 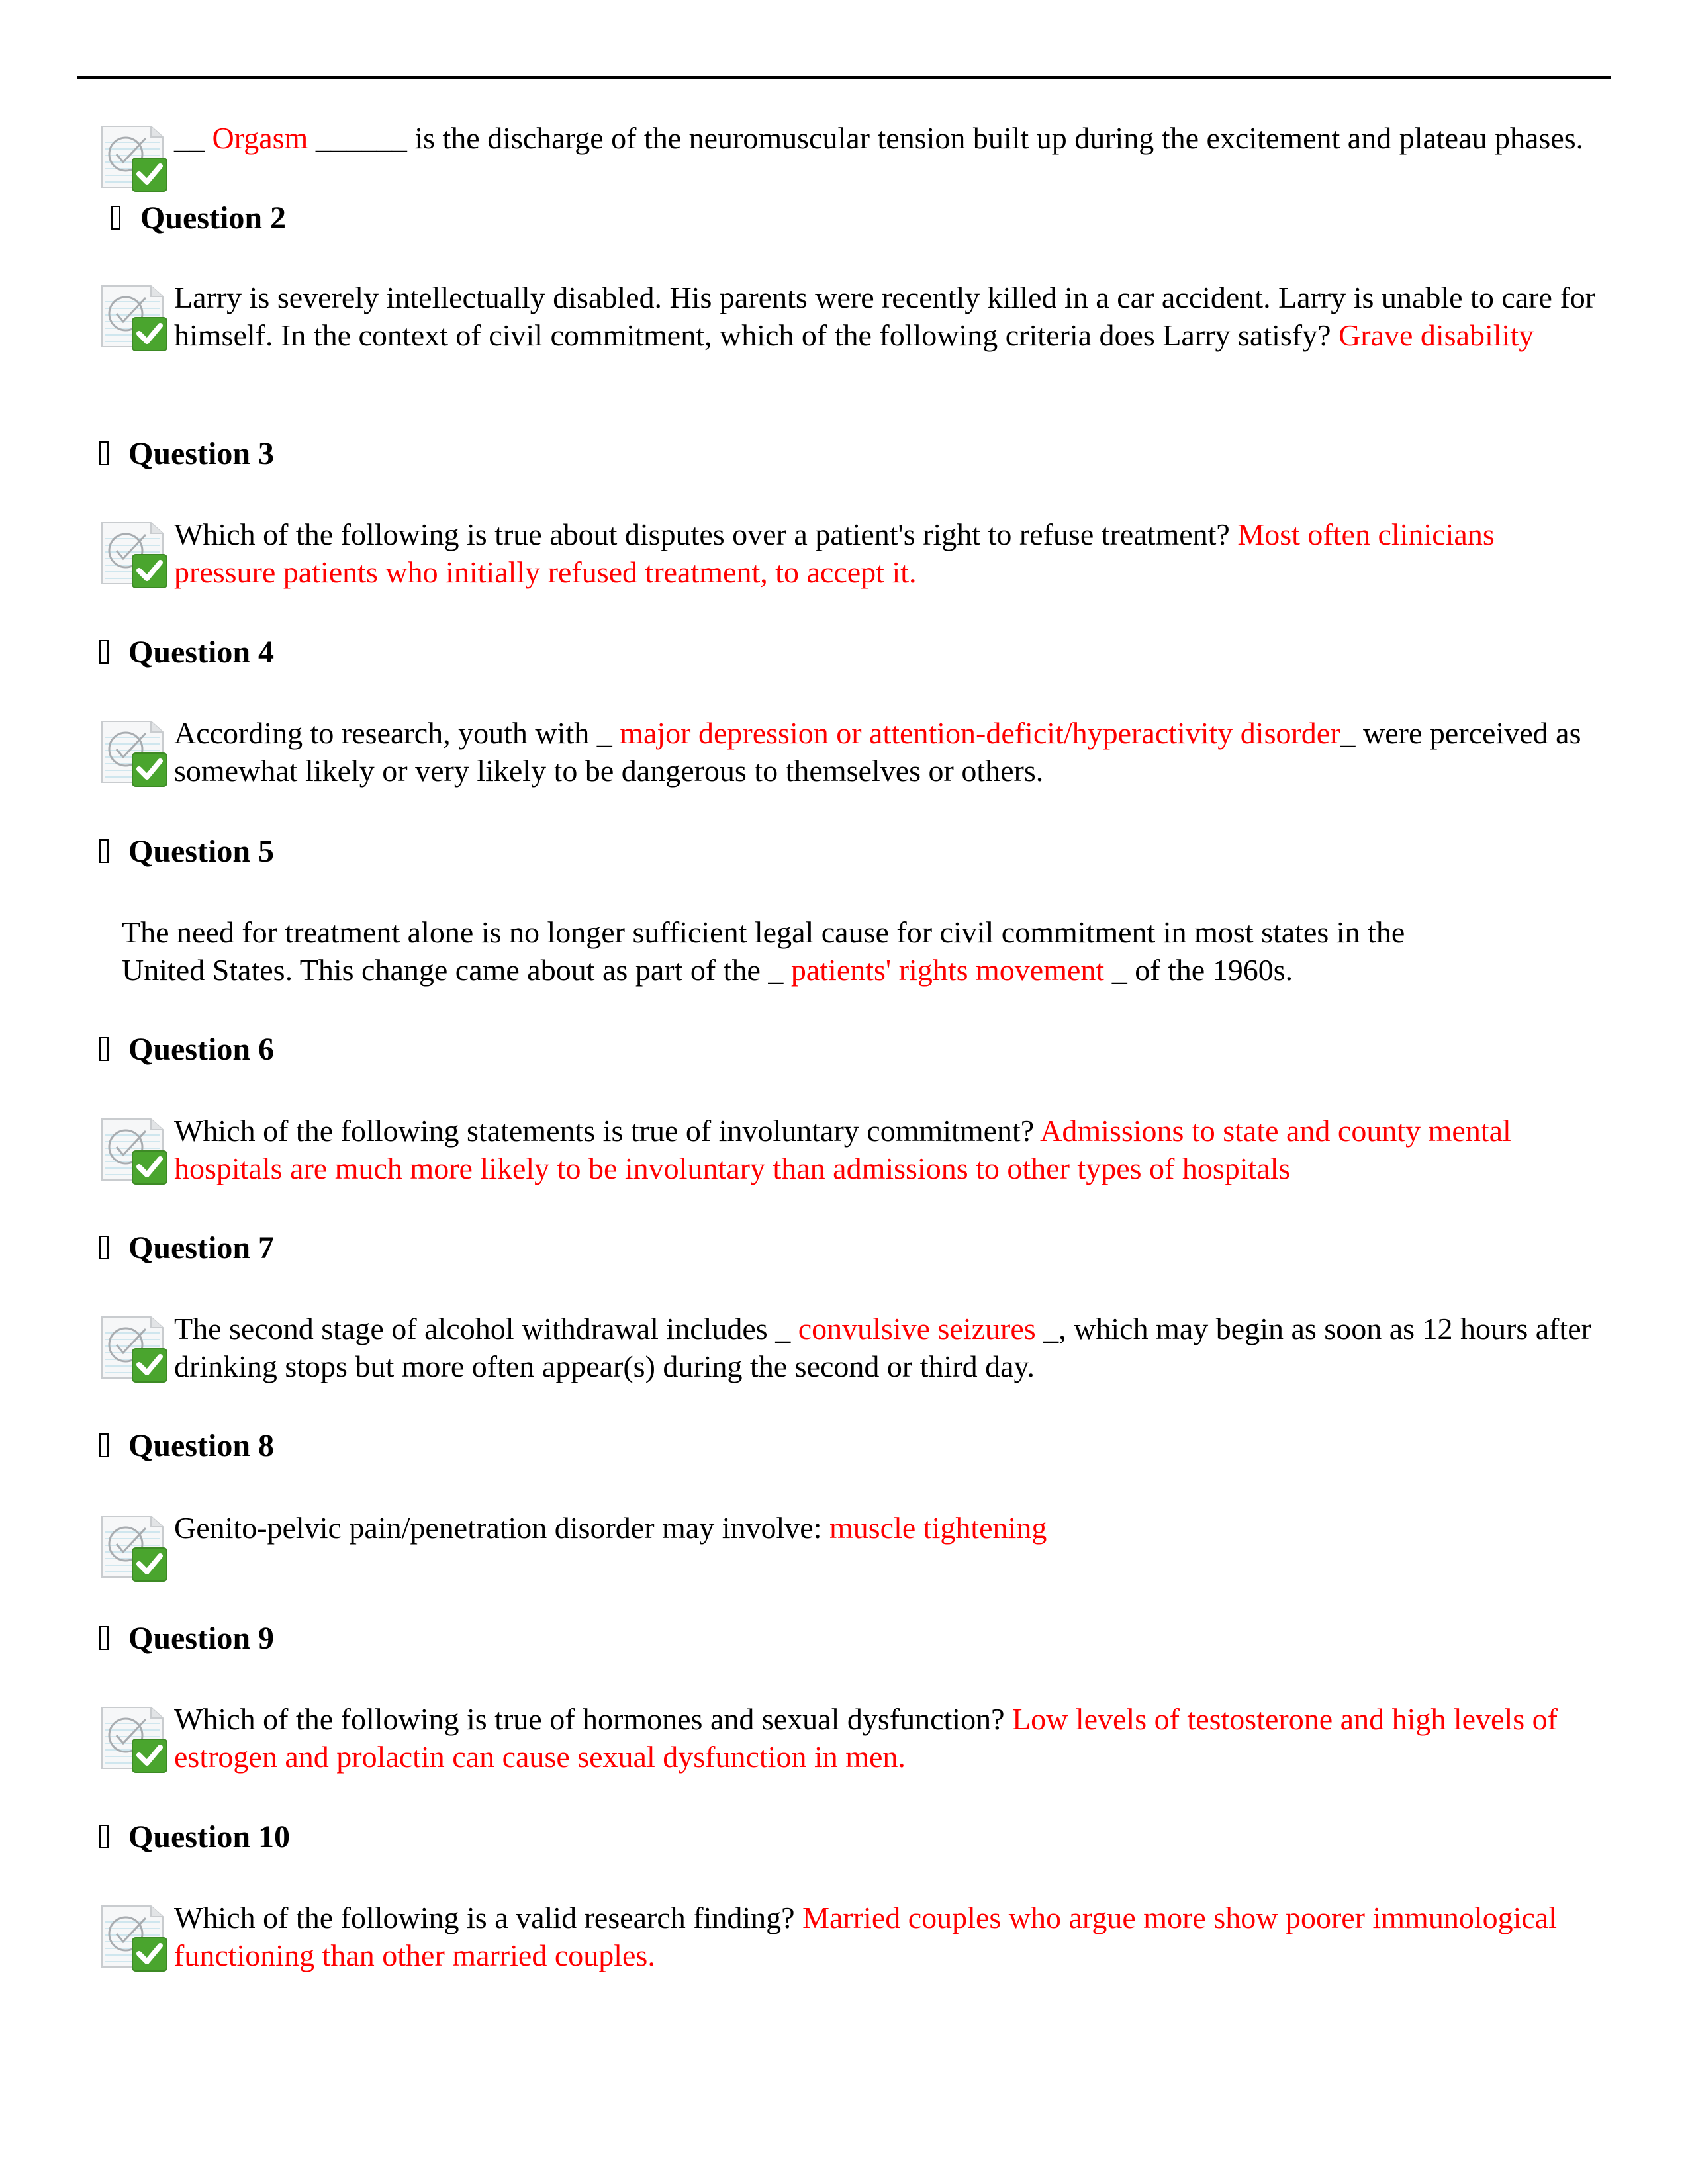 What do you see at coordinates (201, 653) in the screenshot?
I see `question-heading-label: Question 4` at bounding box center [201, 653].